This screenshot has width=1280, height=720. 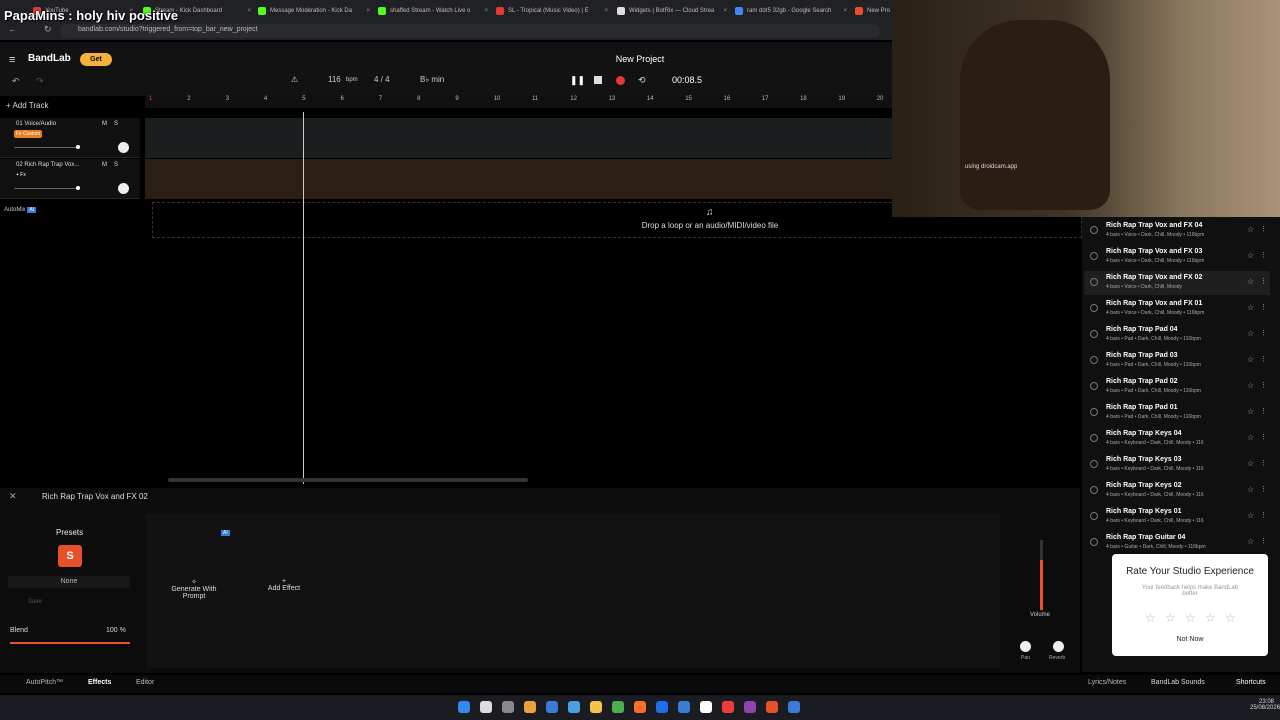 I want to click on browser-tab: Widgets | BotRix — Cloud Strea ×, so click(x=672, y=11).